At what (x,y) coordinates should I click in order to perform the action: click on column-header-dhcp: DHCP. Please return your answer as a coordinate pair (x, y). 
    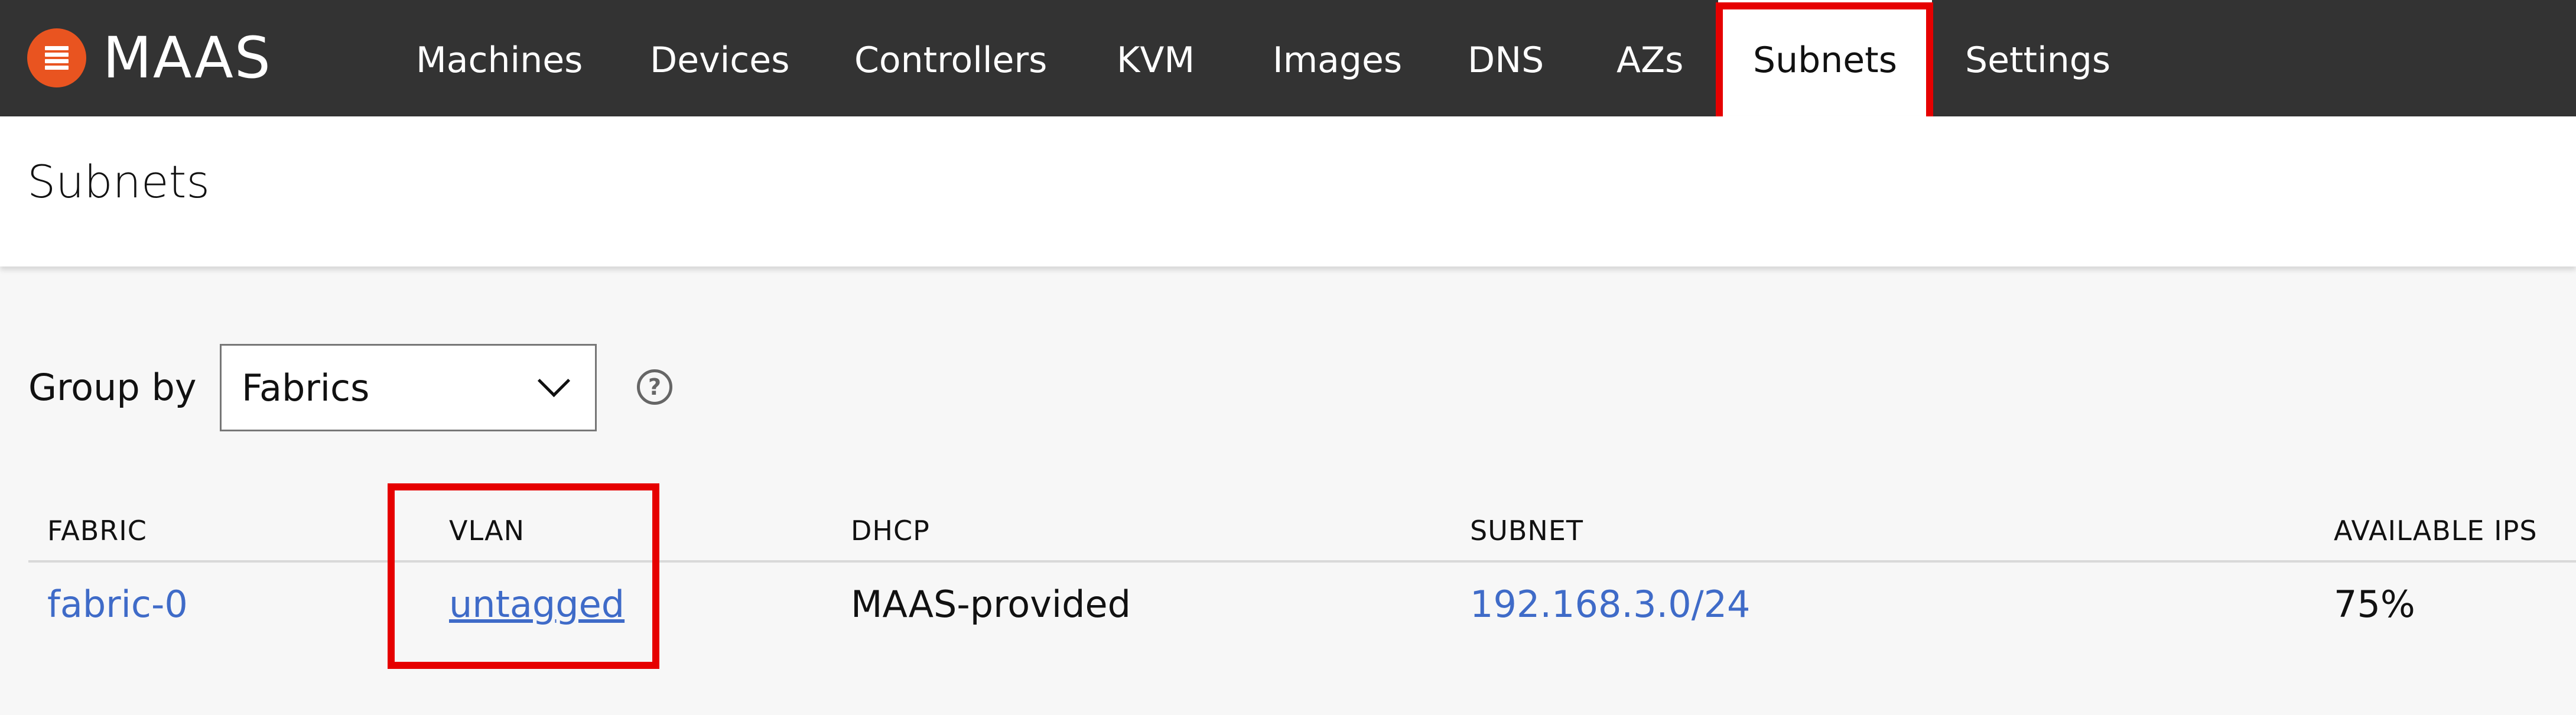
    Looking at the image, I should click on (891, 531).